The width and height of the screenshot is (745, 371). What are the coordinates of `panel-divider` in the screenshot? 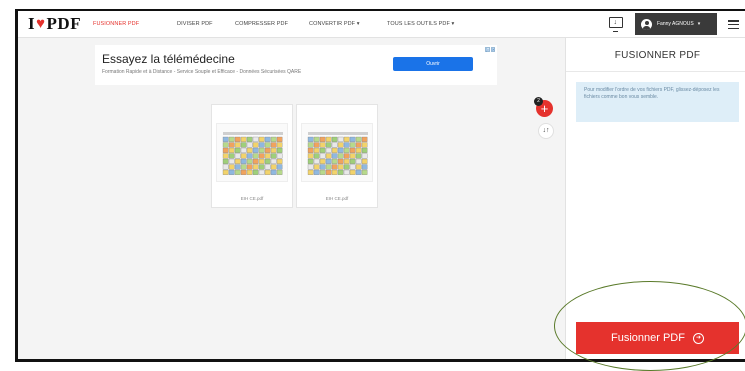 It's located at (655, 71).